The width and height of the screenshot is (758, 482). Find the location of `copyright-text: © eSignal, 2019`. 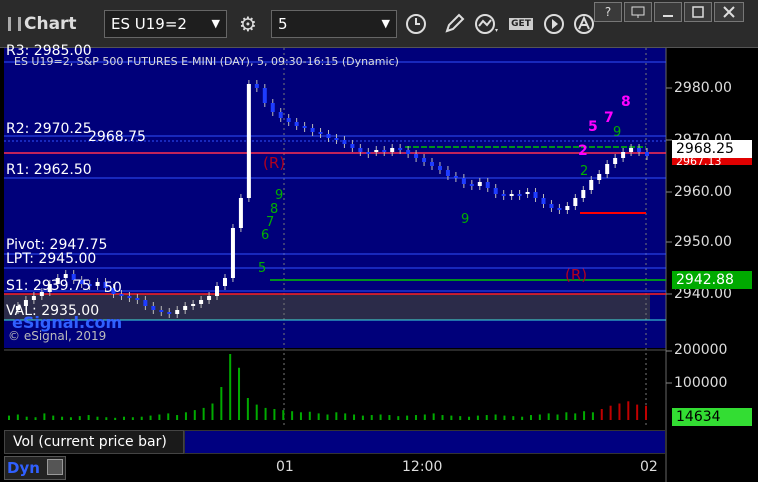

copyright-text: © eSignal, 2019 is located at coordinates (57, 336).